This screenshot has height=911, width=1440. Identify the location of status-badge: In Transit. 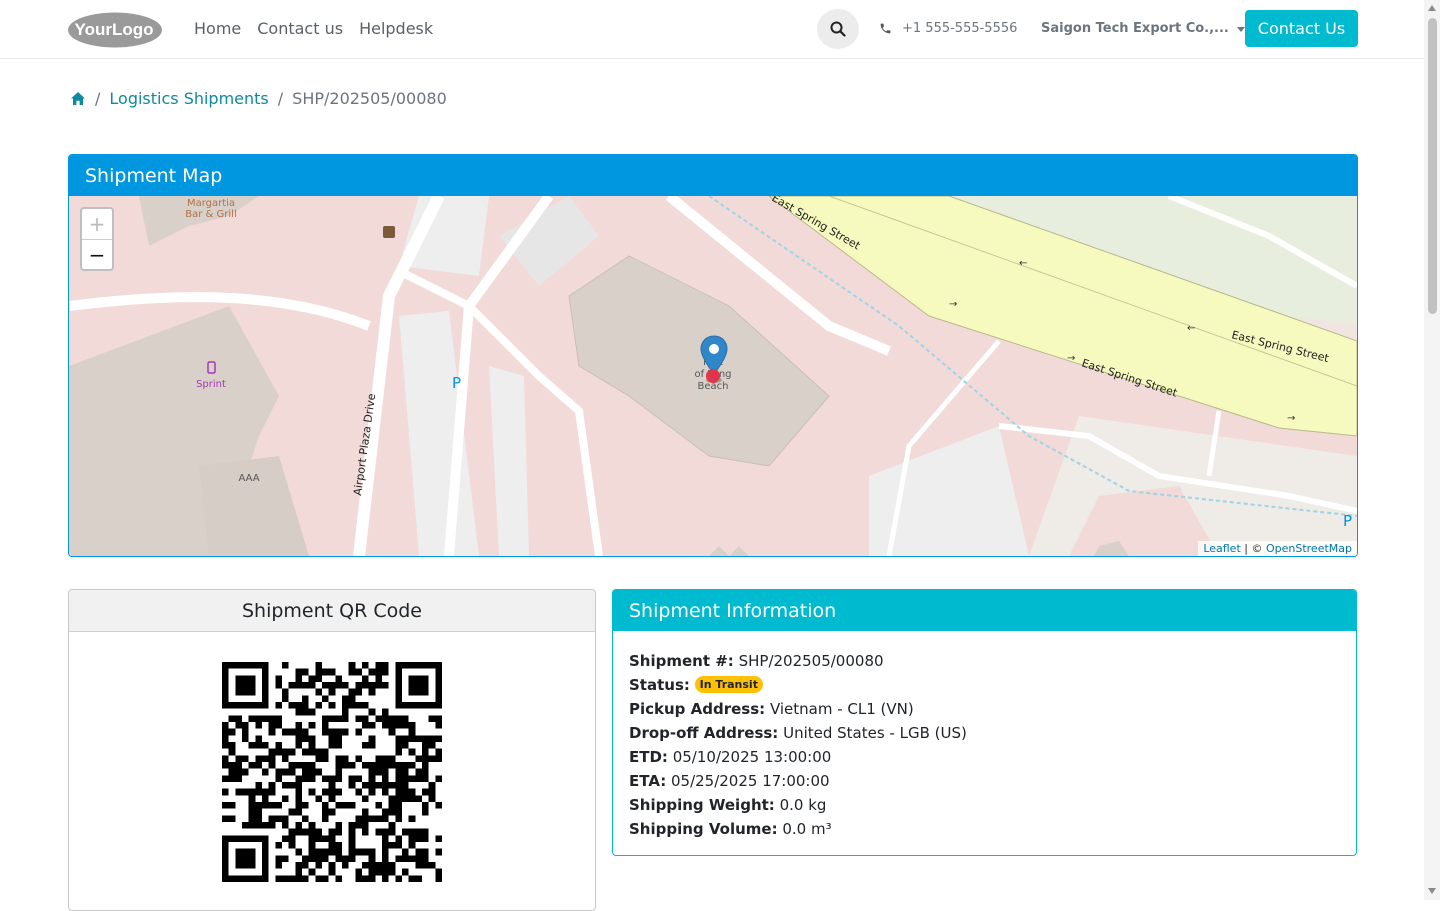
(728, 684).